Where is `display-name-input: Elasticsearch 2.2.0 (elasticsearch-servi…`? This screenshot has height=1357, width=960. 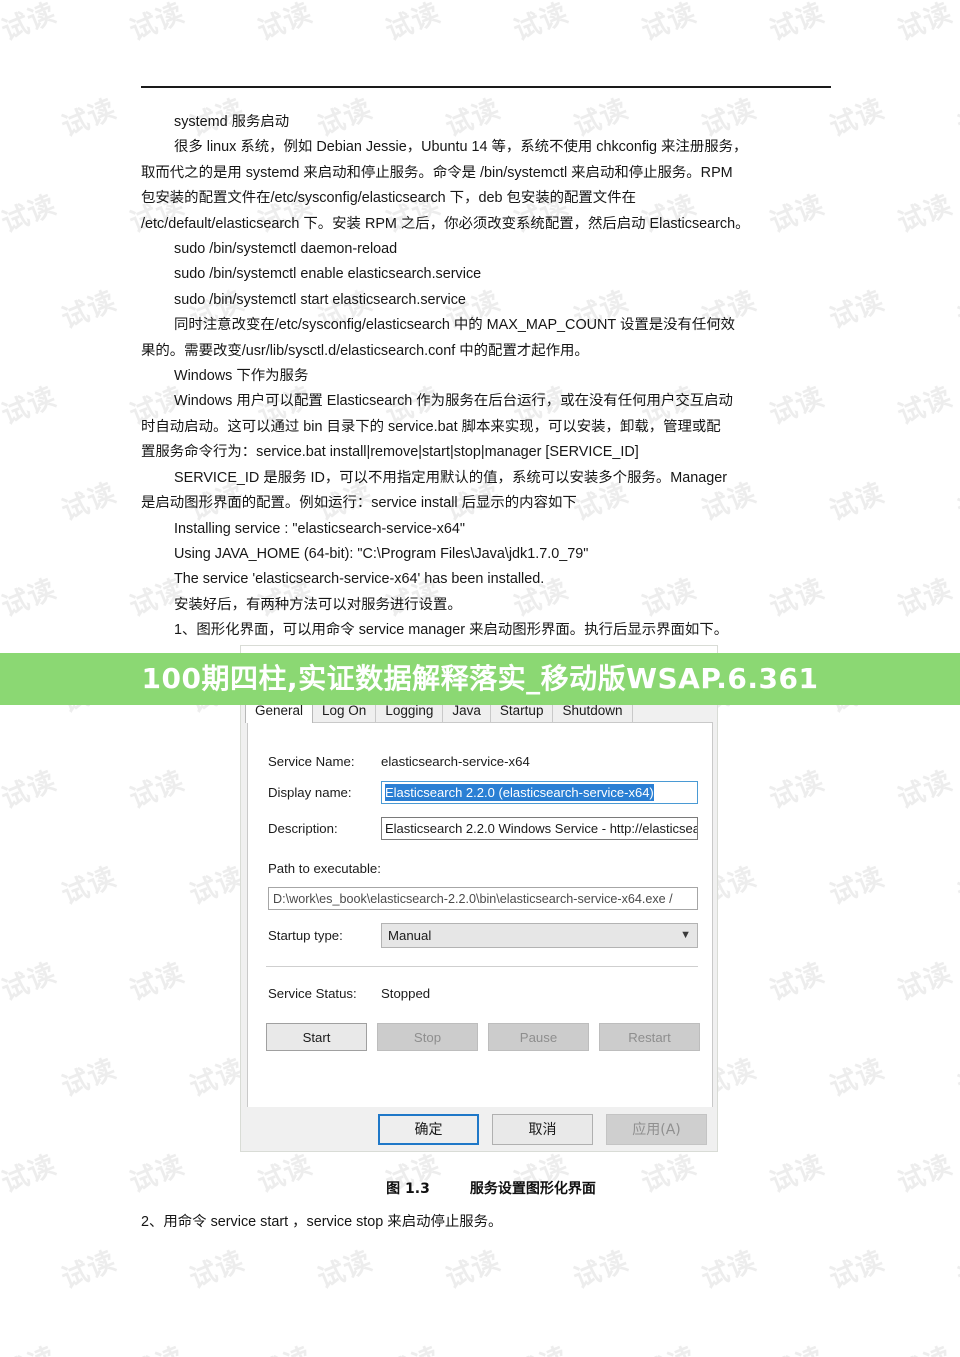 display-name-input: Elasticsearch 2.2.0 (elasticsearch-servi… is located at coordinates (539, 792).